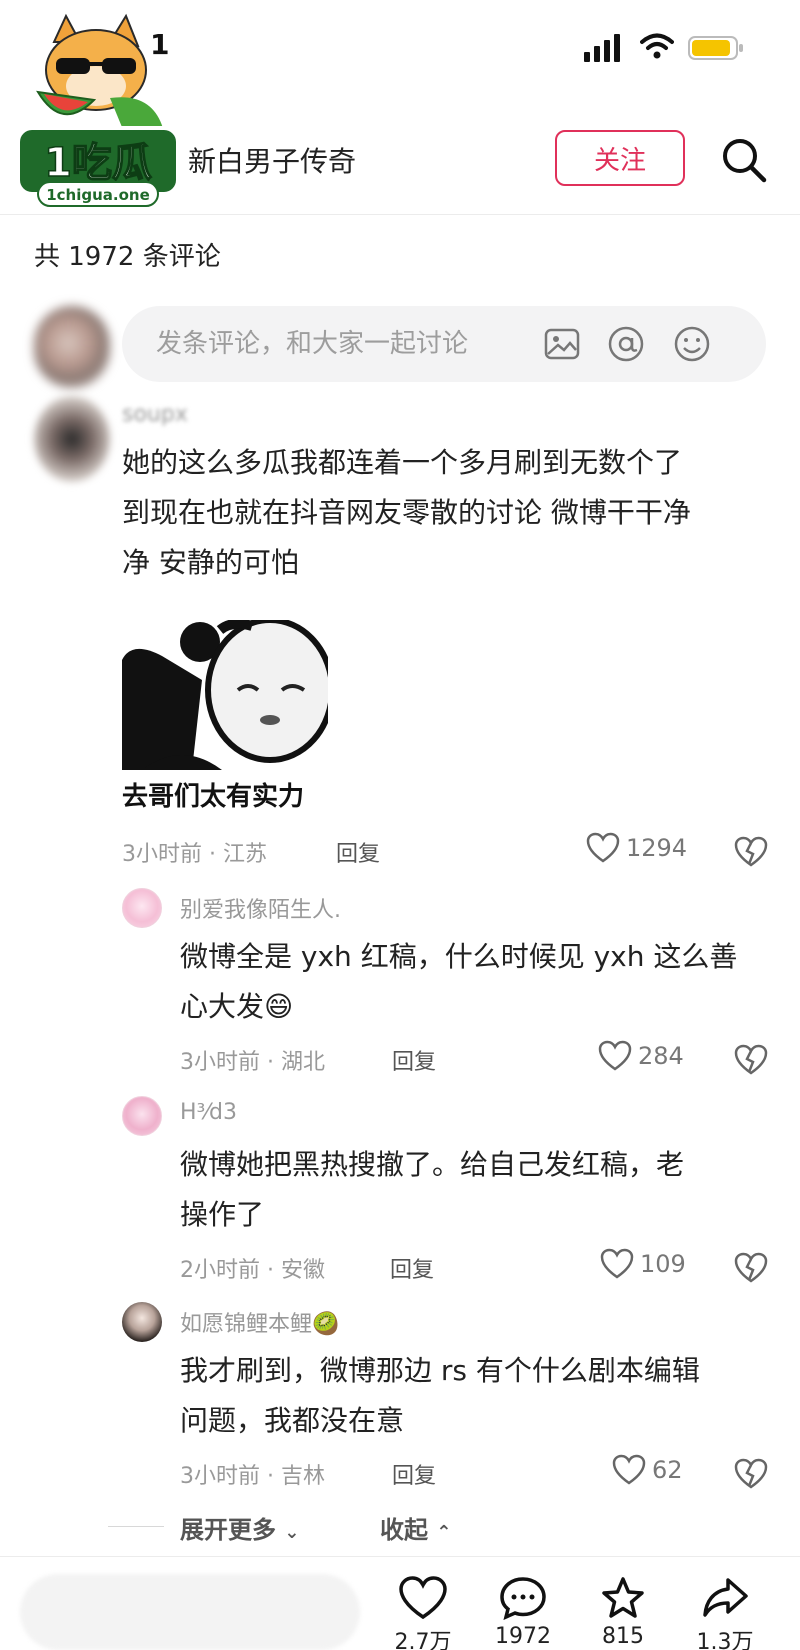 The image size is (800, 1650). What do you see at coordinates (252, 1476) in the screenshot?
I see `comment-time-location: 3小时前 · 吉林` at bounding box center [252, 1476].